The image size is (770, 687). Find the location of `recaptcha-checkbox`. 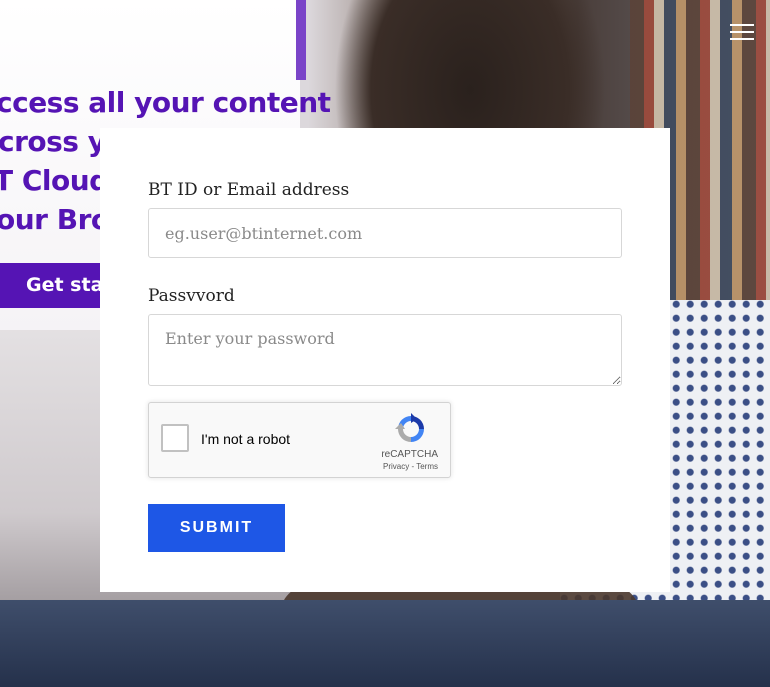

recaptcha-checkbox is located at coordinates (175, 438).